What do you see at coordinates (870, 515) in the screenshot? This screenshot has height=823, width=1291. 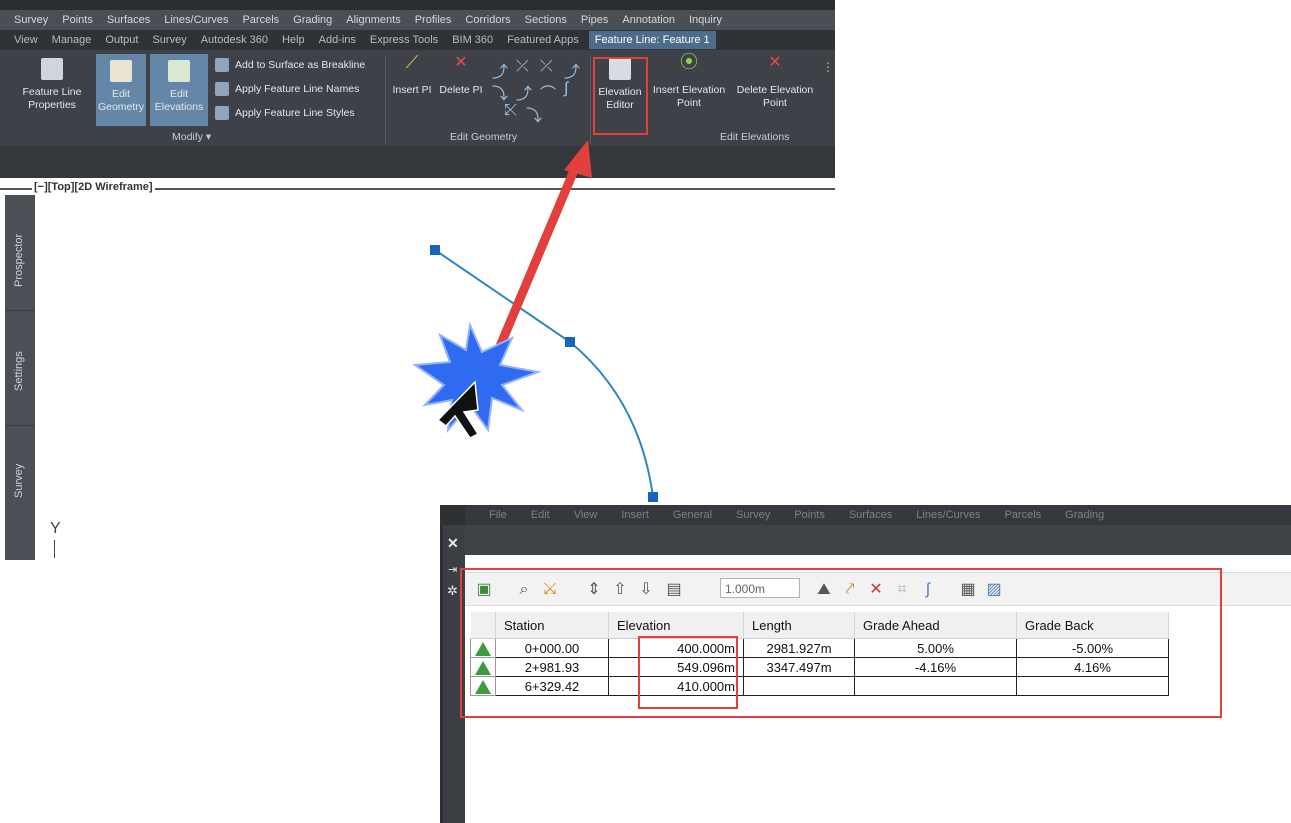 I see `bg-menu-surfaces: Surfaces` at bounding box center [870, 515].